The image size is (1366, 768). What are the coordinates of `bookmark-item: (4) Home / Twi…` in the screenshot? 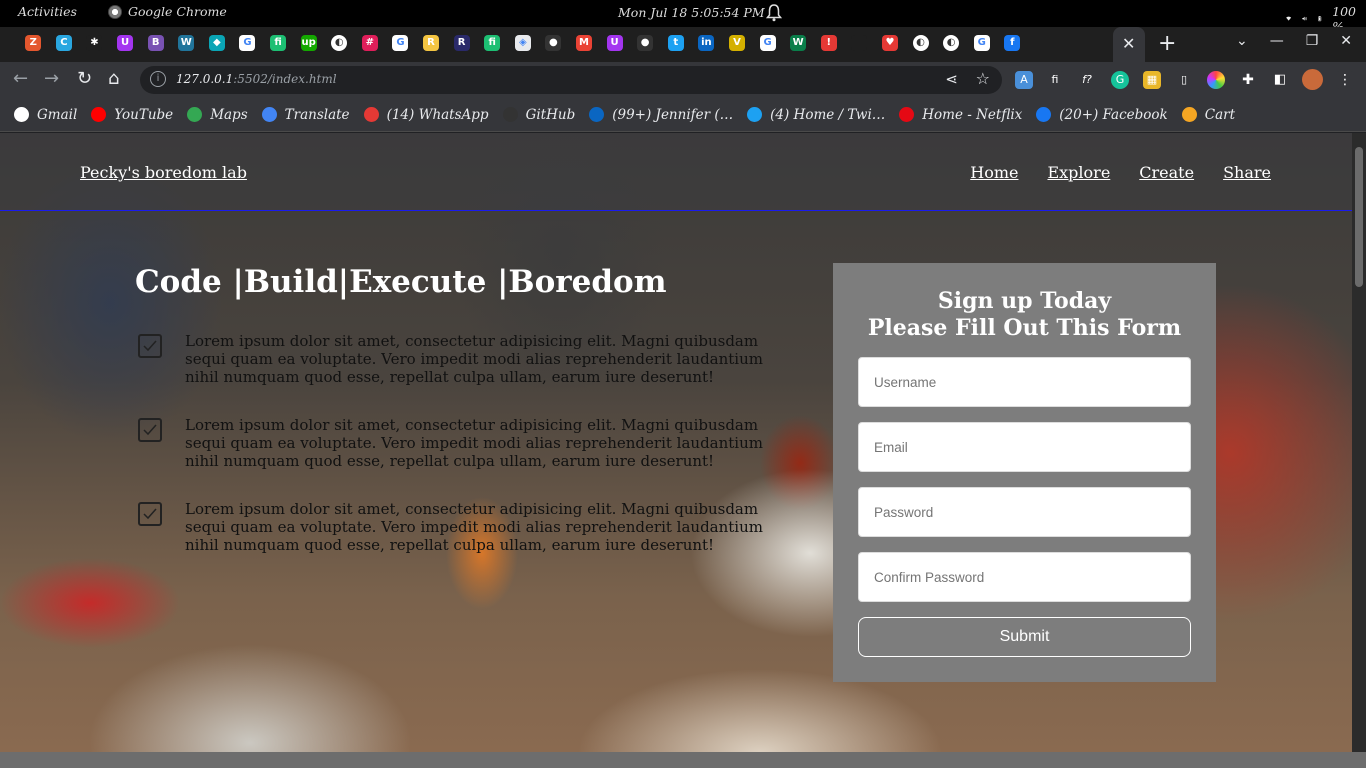 It's located at (816, 115).